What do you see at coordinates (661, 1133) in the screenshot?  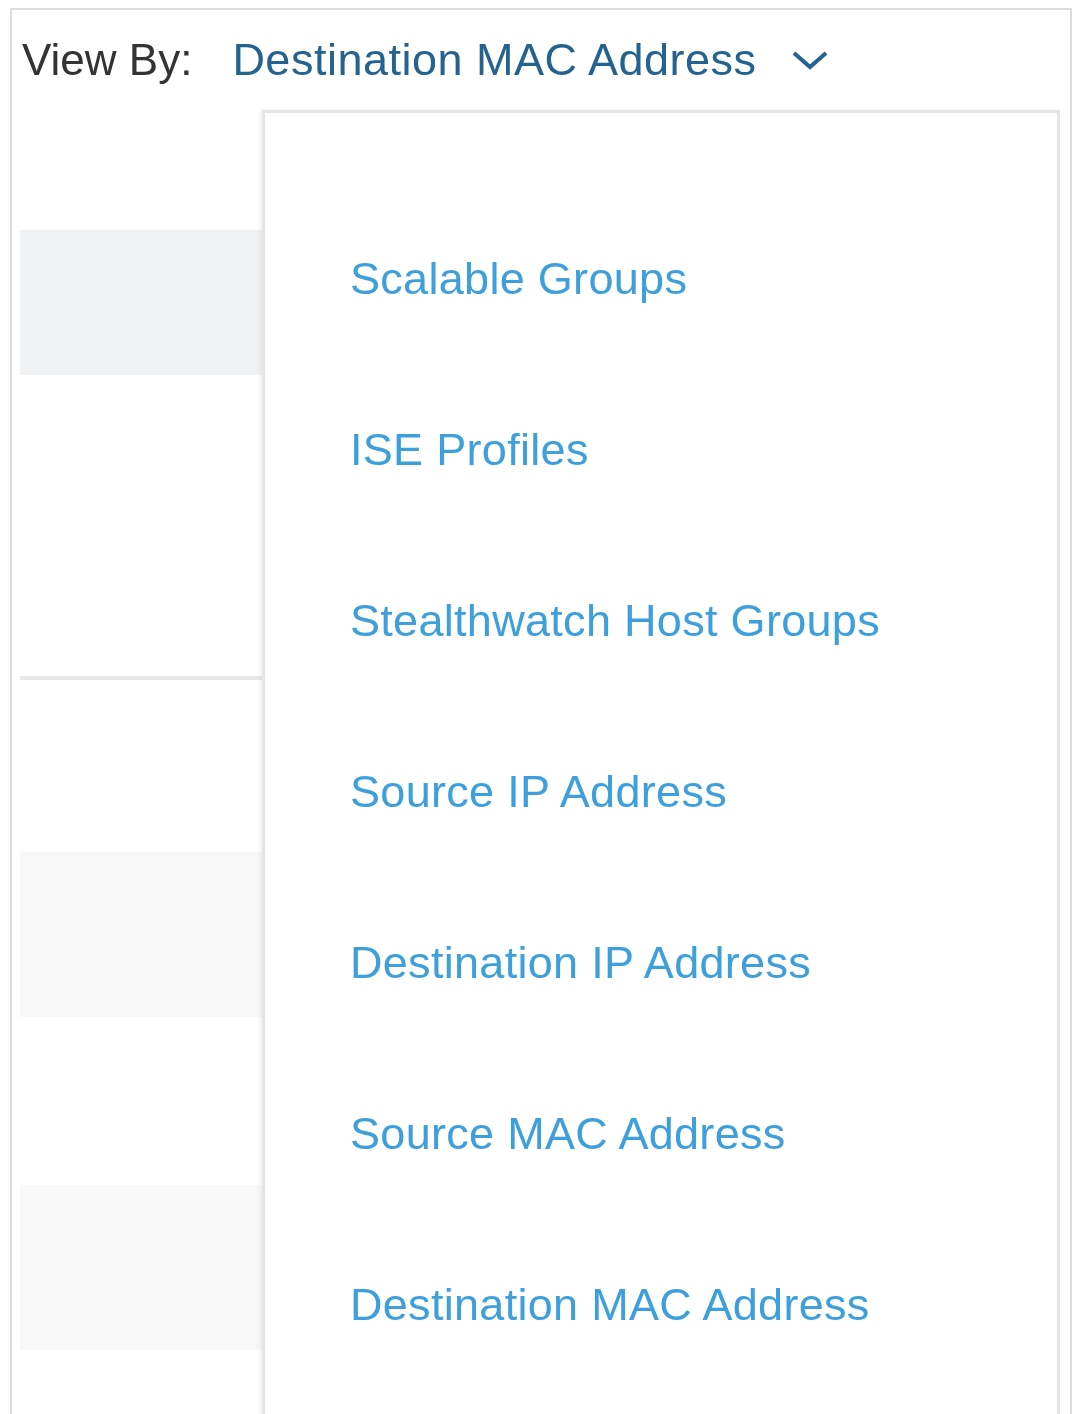 I see `menu-item: Source MAC Address` at bounding box center [661, 1133].